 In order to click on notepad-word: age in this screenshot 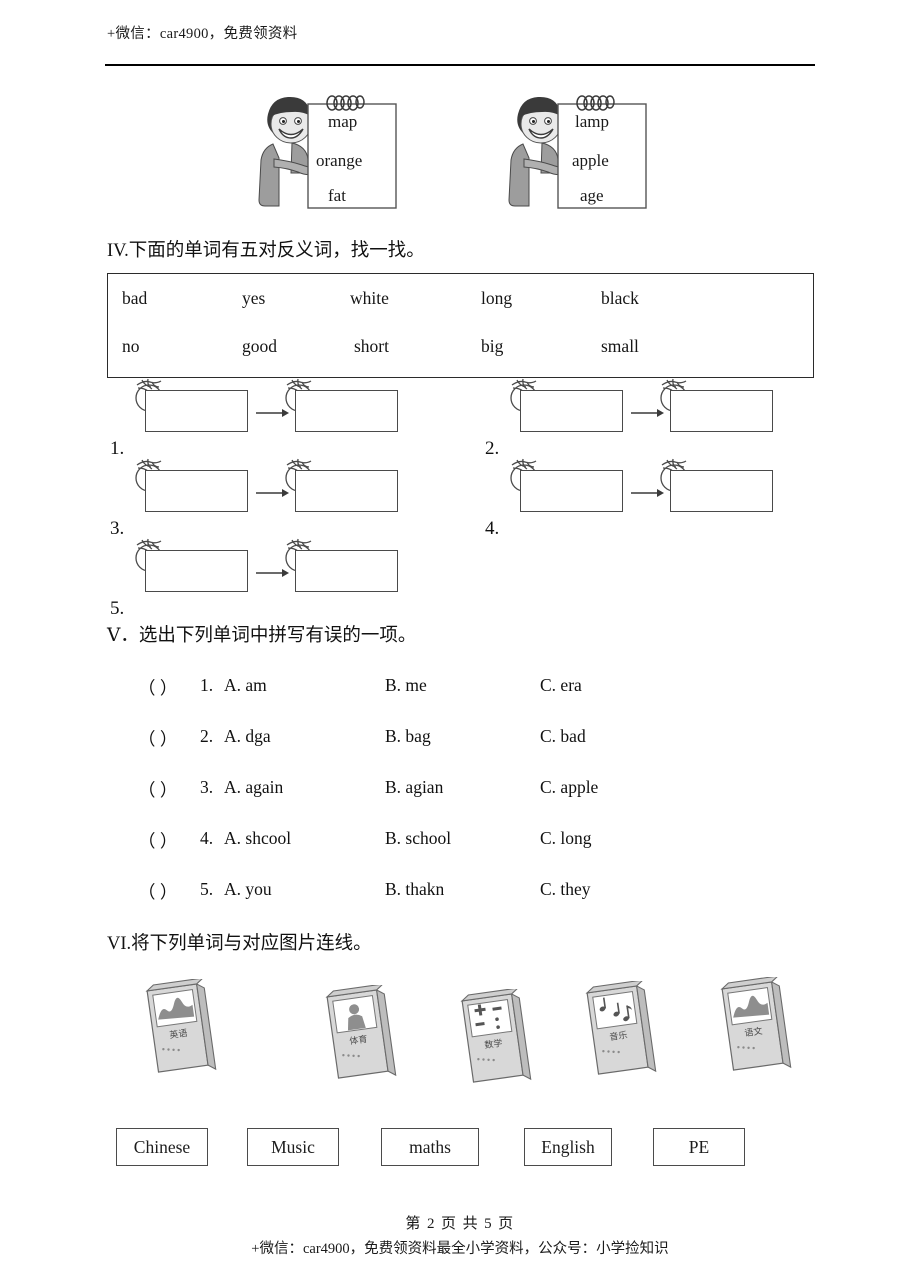, I will do `click(592, 195)`.